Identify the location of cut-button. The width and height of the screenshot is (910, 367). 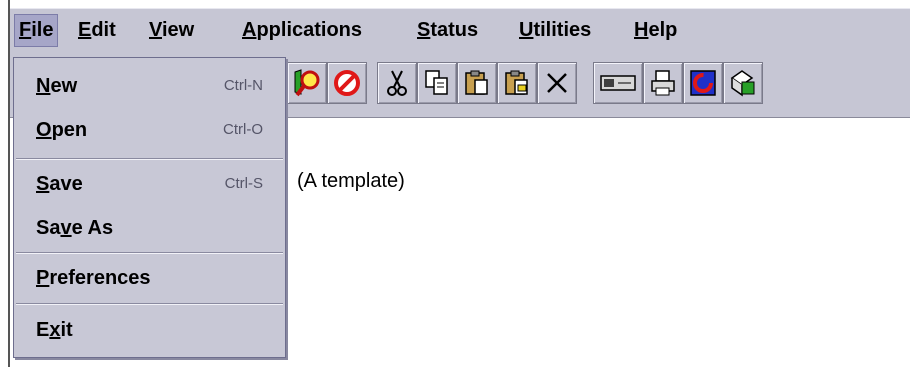
(397, 83).